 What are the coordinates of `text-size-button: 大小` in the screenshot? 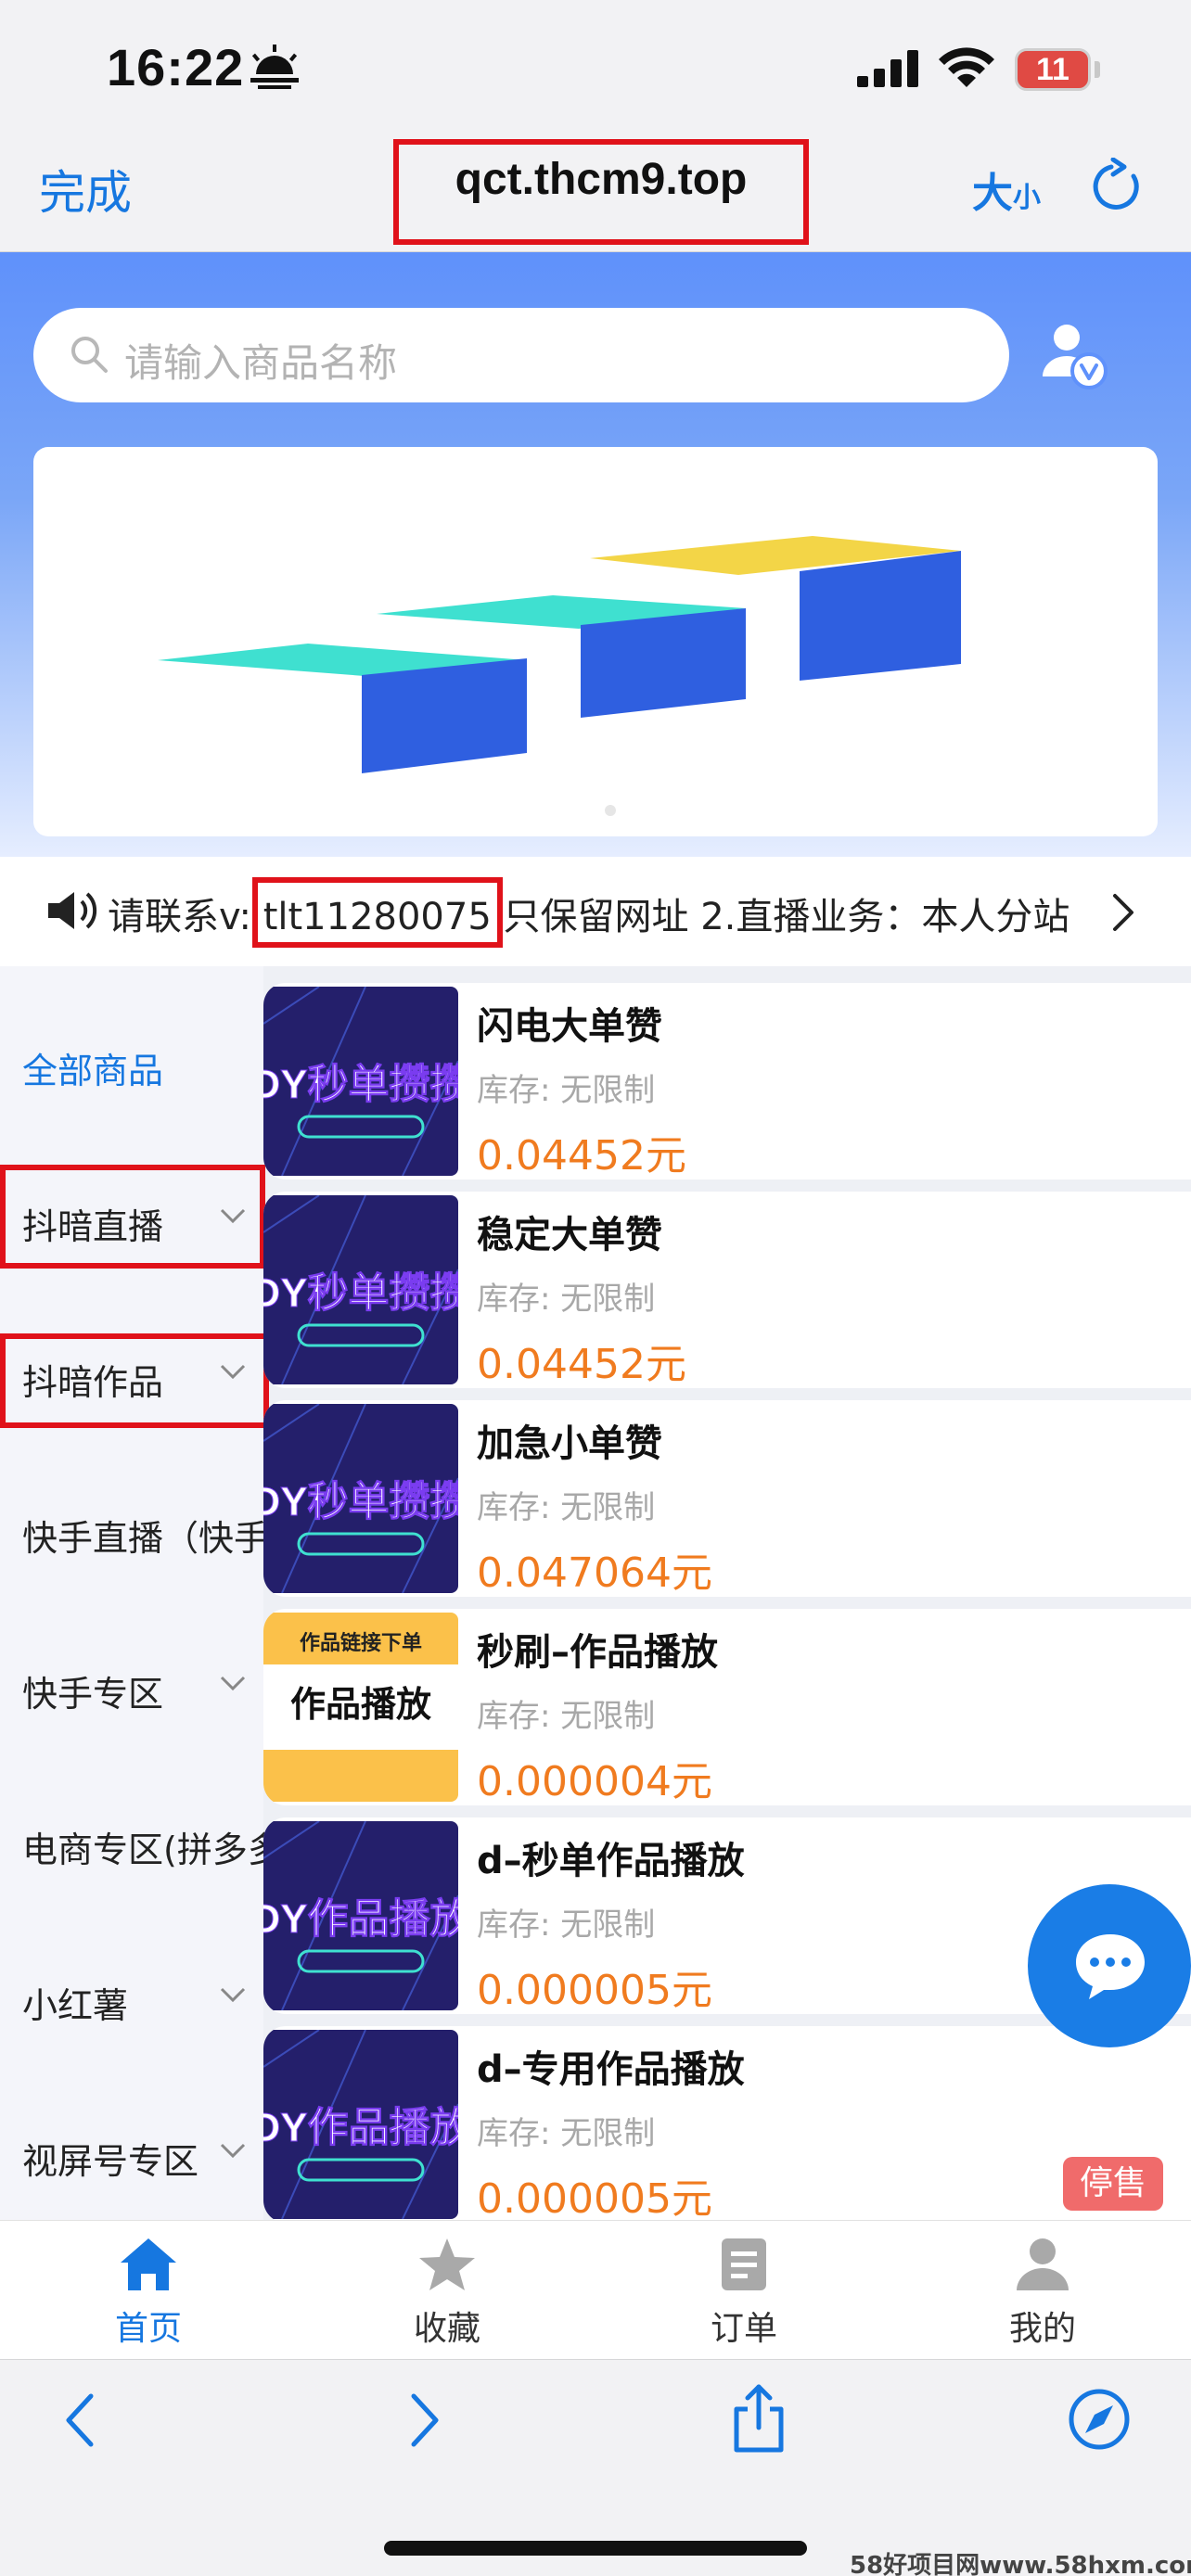 It's located at (1007, 189).